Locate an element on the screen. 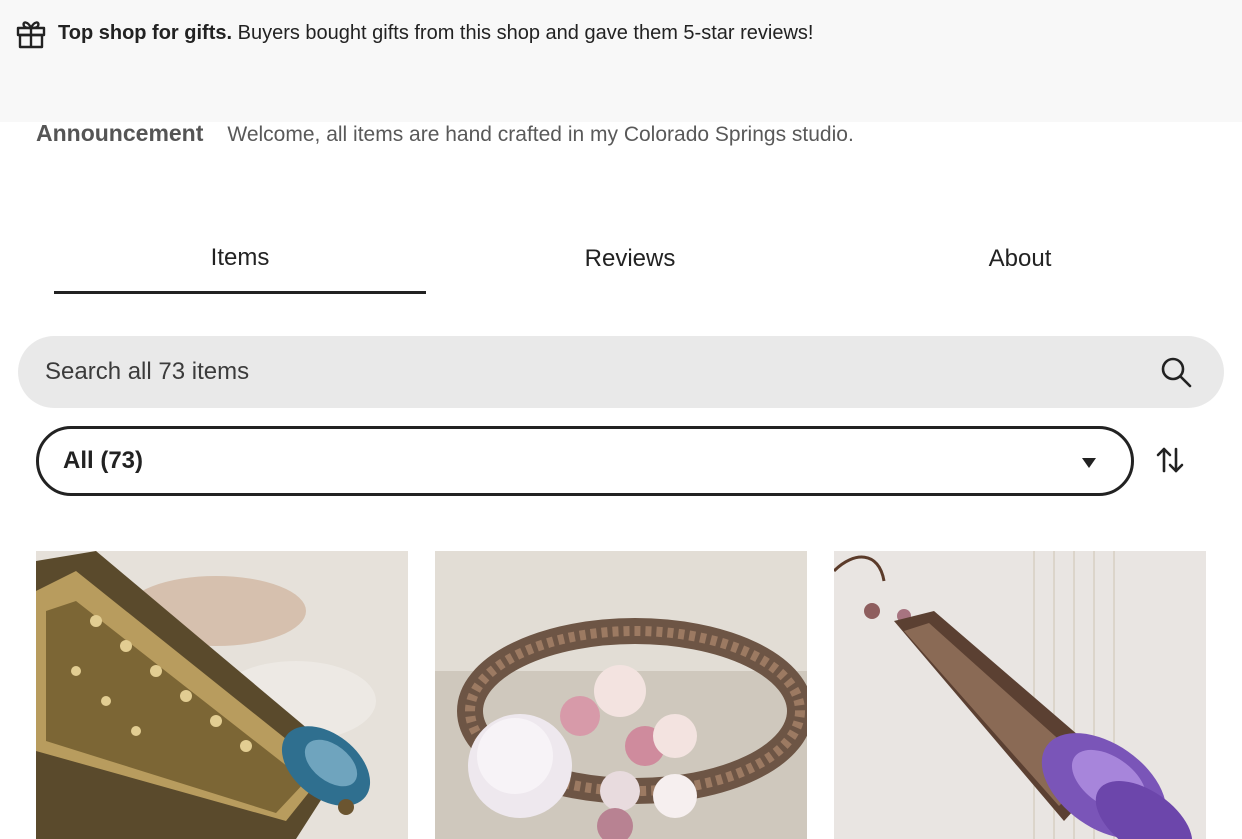 This screenshot has height=839, width=1242. product-card-ring-rose is located at coordinates (621, 695).